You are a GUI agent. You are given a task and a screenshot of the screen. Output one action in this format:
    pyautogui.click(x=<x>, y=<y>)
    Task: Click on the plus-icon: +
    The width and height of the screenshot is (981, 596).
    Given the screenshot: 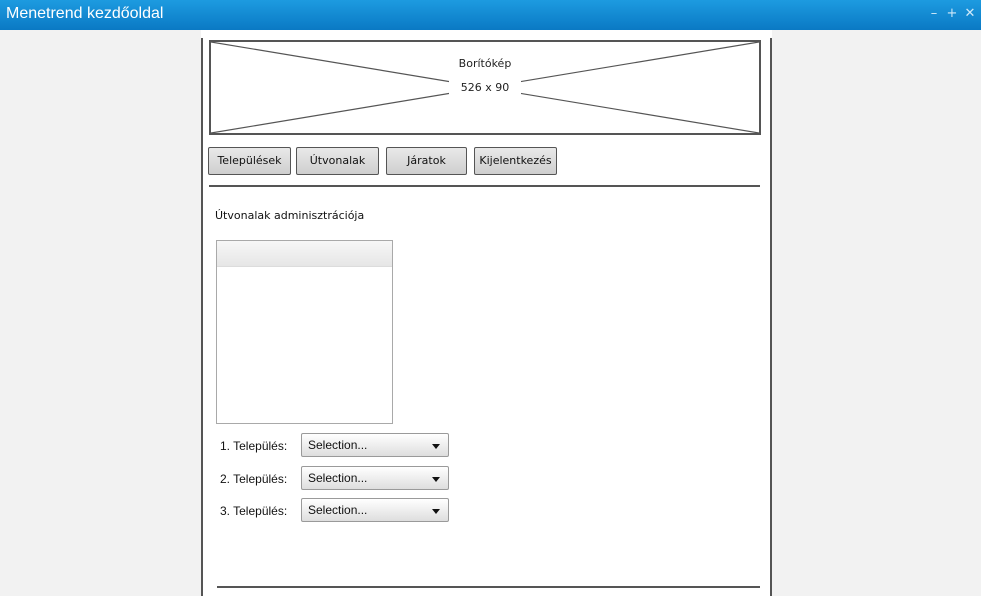 What is the action you would take?
    pyautogui.click(x=952, y=14)
    